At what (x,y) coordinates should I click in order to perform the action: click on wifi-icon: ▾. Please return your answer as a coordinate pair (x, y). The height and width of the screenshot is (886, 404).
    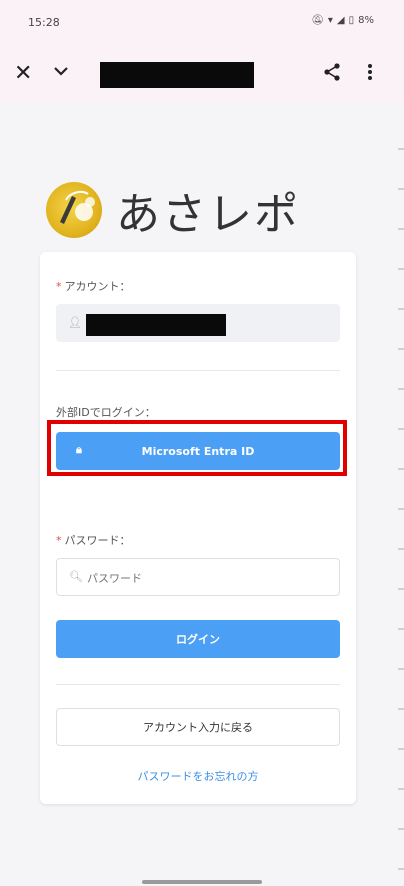
    Looking at the image, I should click on (330, 20).